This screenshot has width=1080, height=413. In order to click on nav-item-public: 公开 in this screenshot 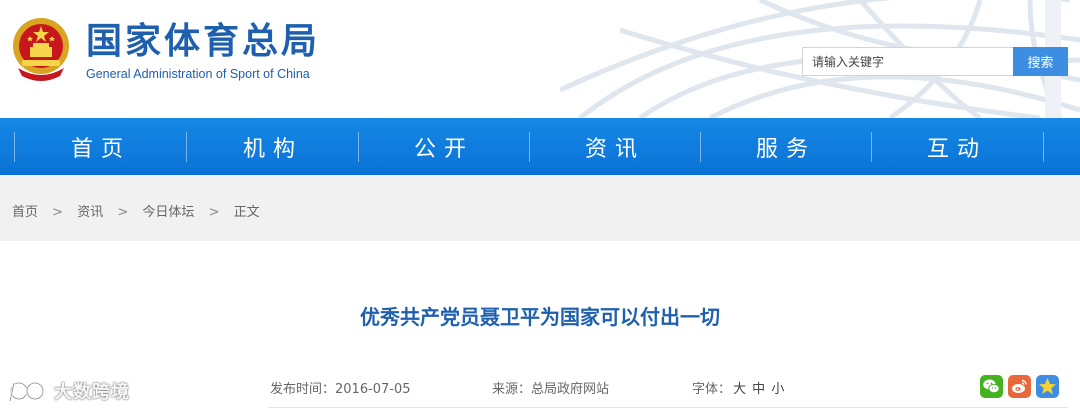, I will do `click(444, 146)`.